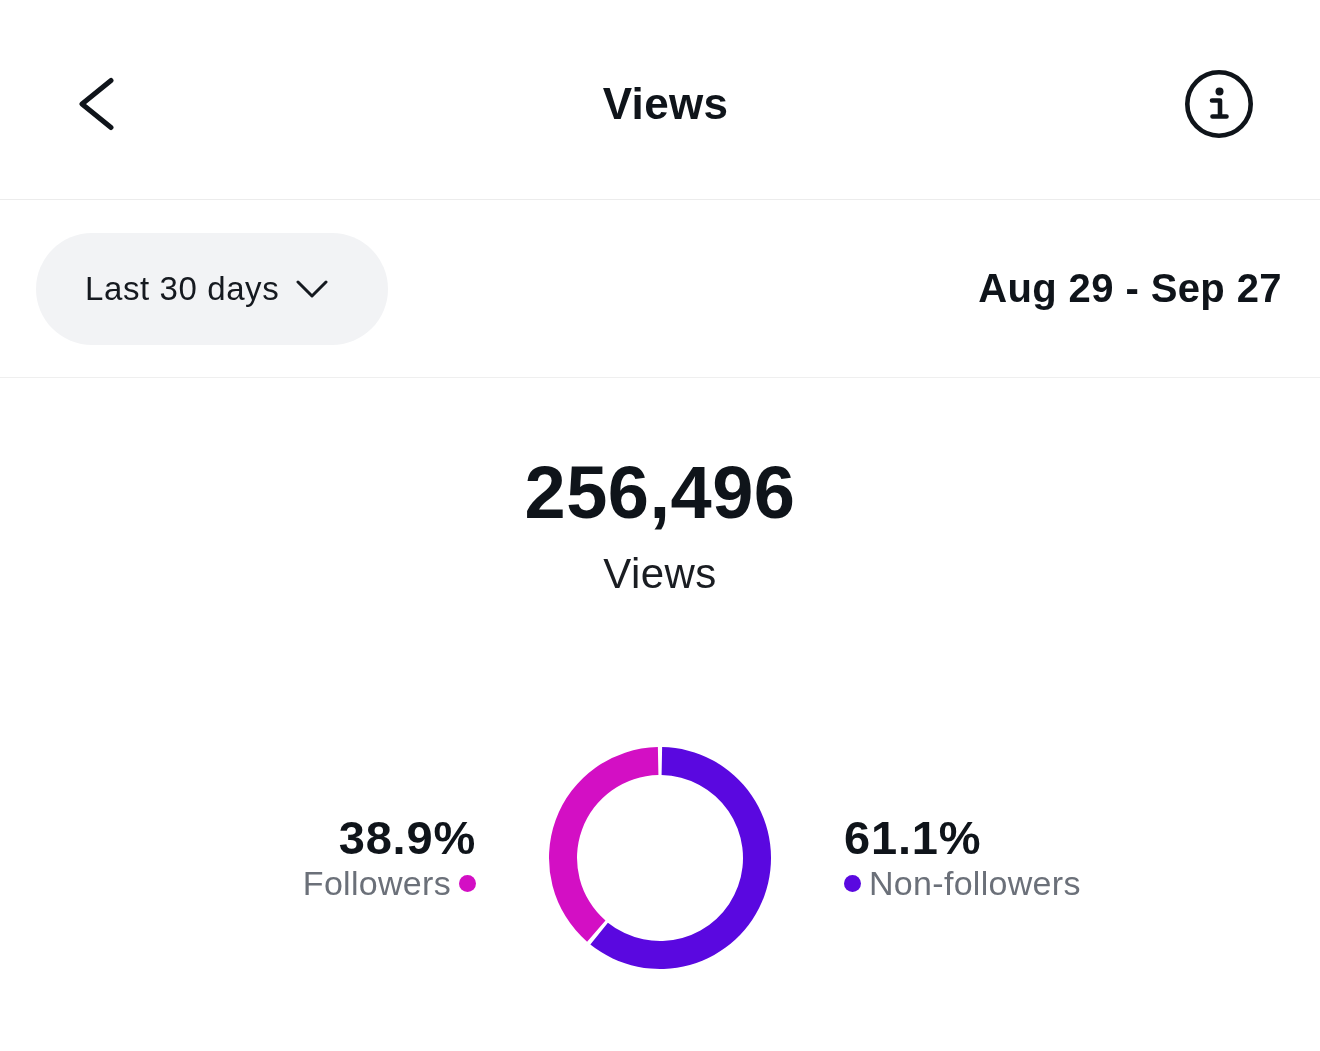  I want to click on page-title: Views, so click(665, 103).